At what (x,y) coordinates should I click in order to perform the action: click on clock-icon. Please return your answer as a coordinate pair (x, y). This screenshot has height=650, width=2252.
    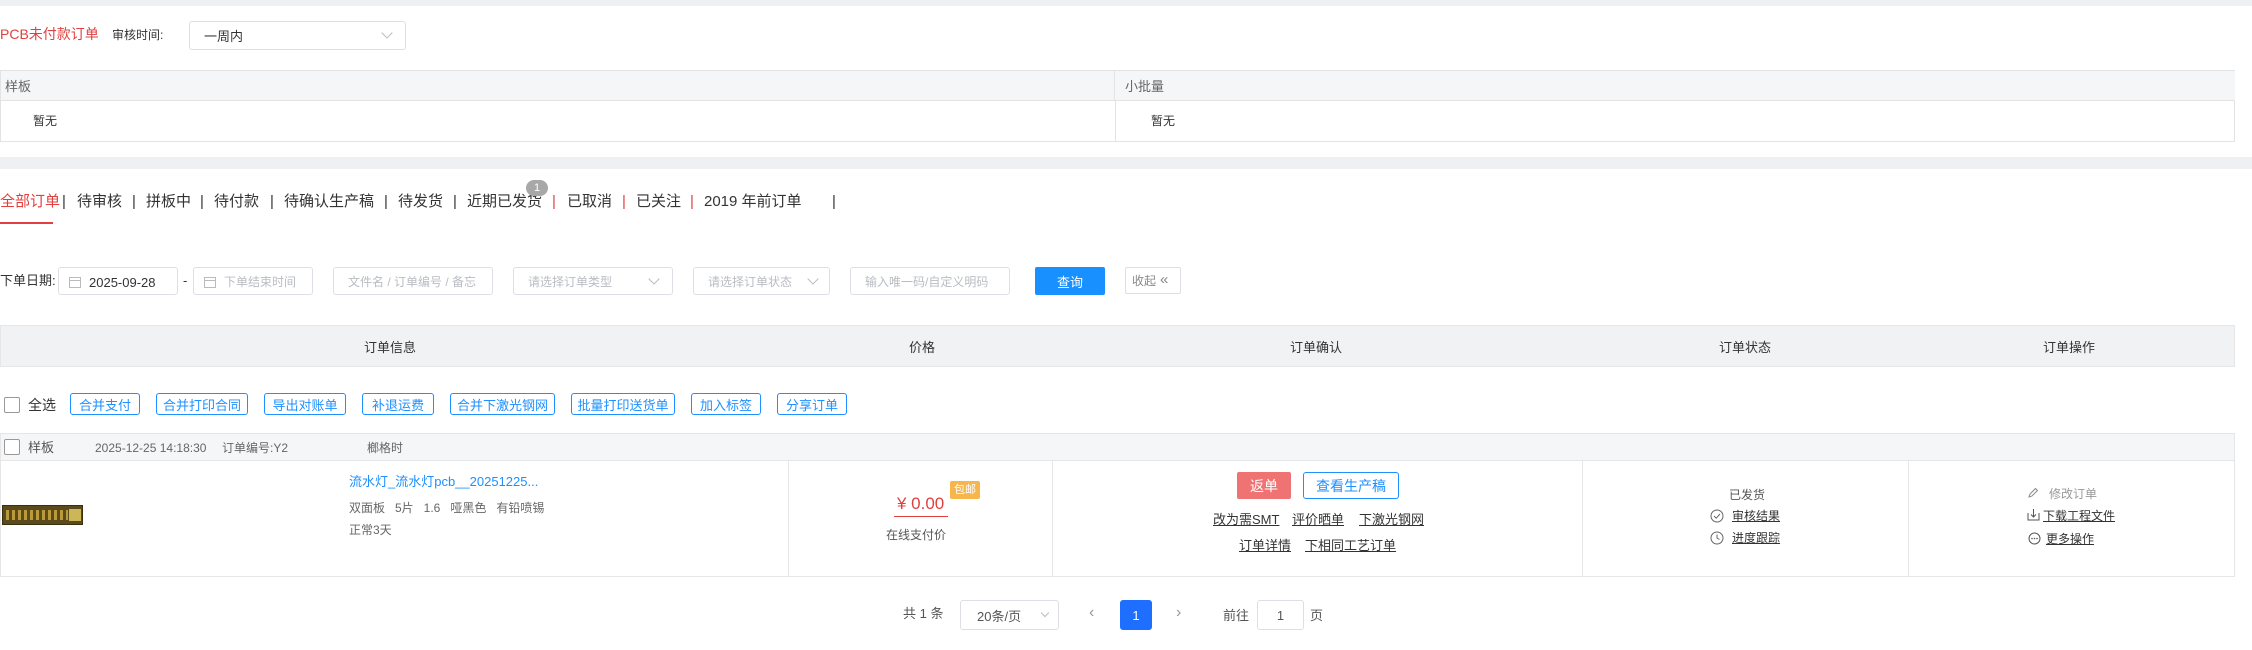
    Looking at the image, I should click on (1717, 538).